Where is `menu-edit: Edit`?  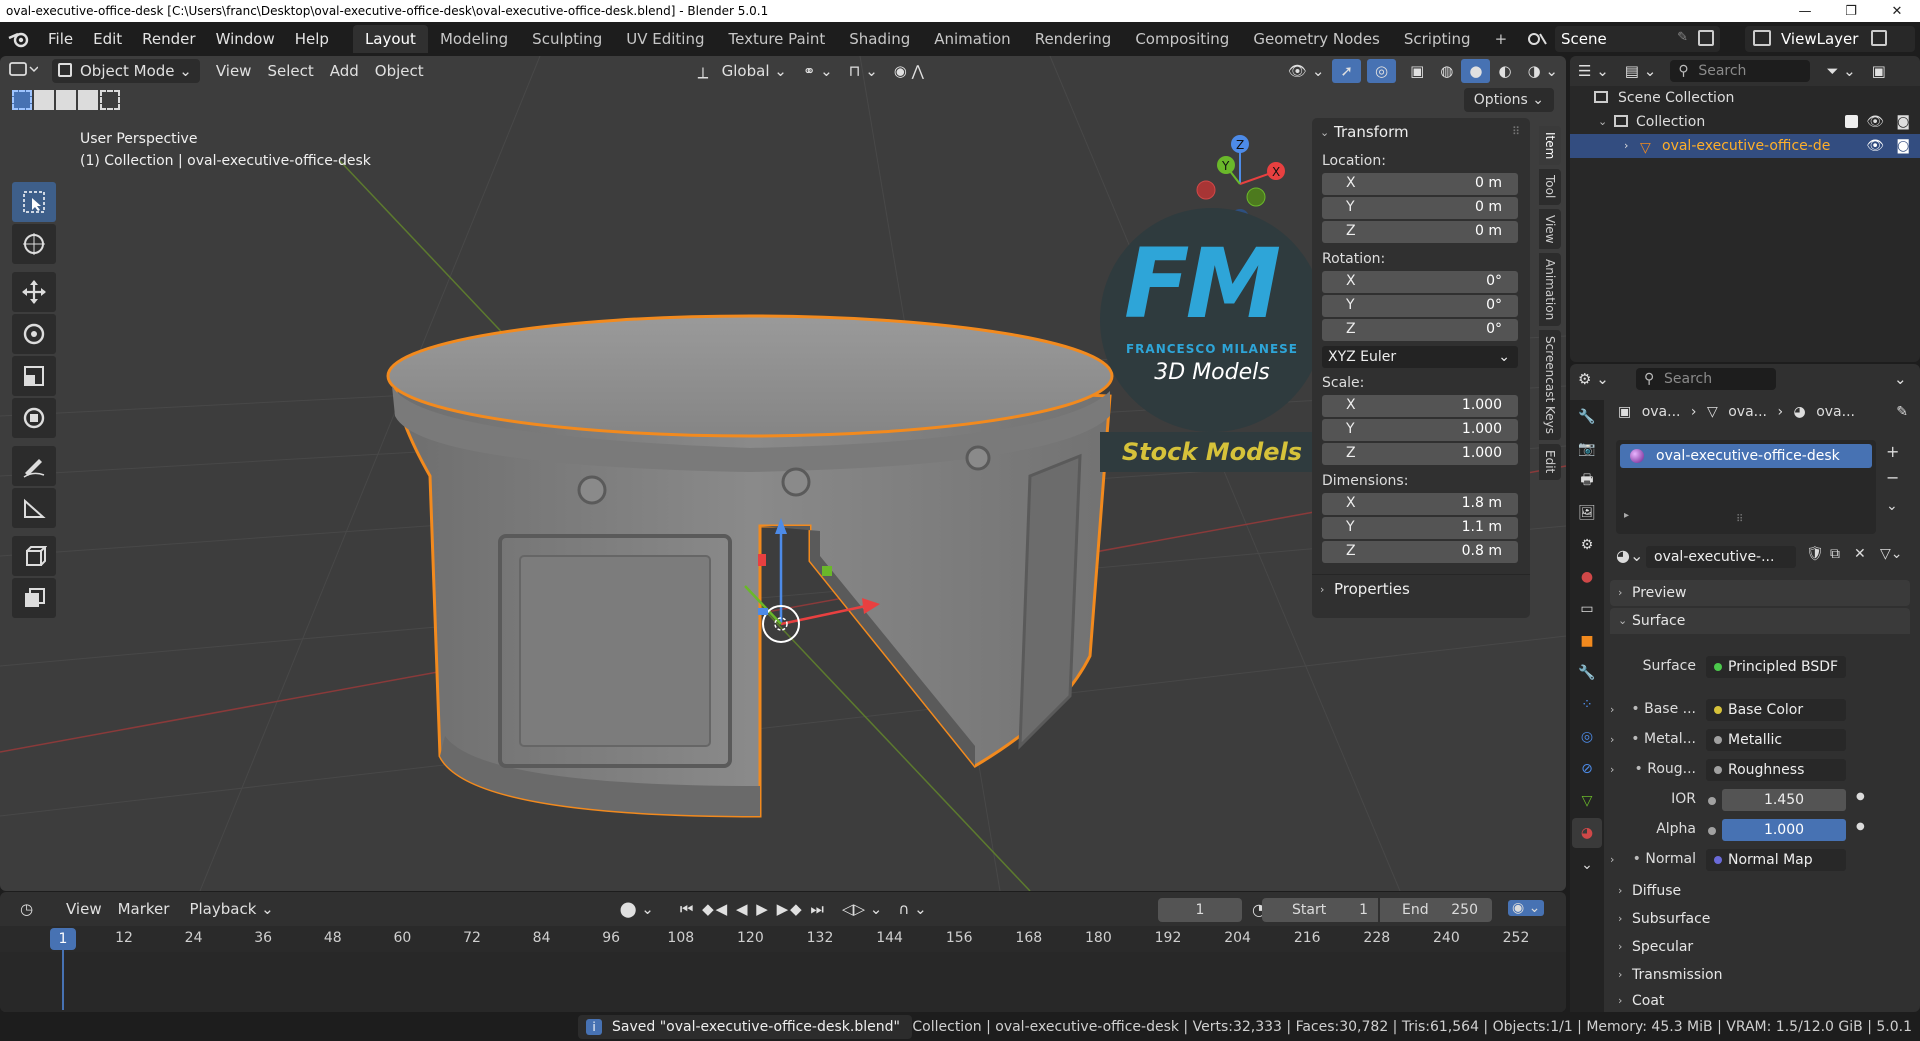
menu-edit: Edit is located at coordinates (107, 39).